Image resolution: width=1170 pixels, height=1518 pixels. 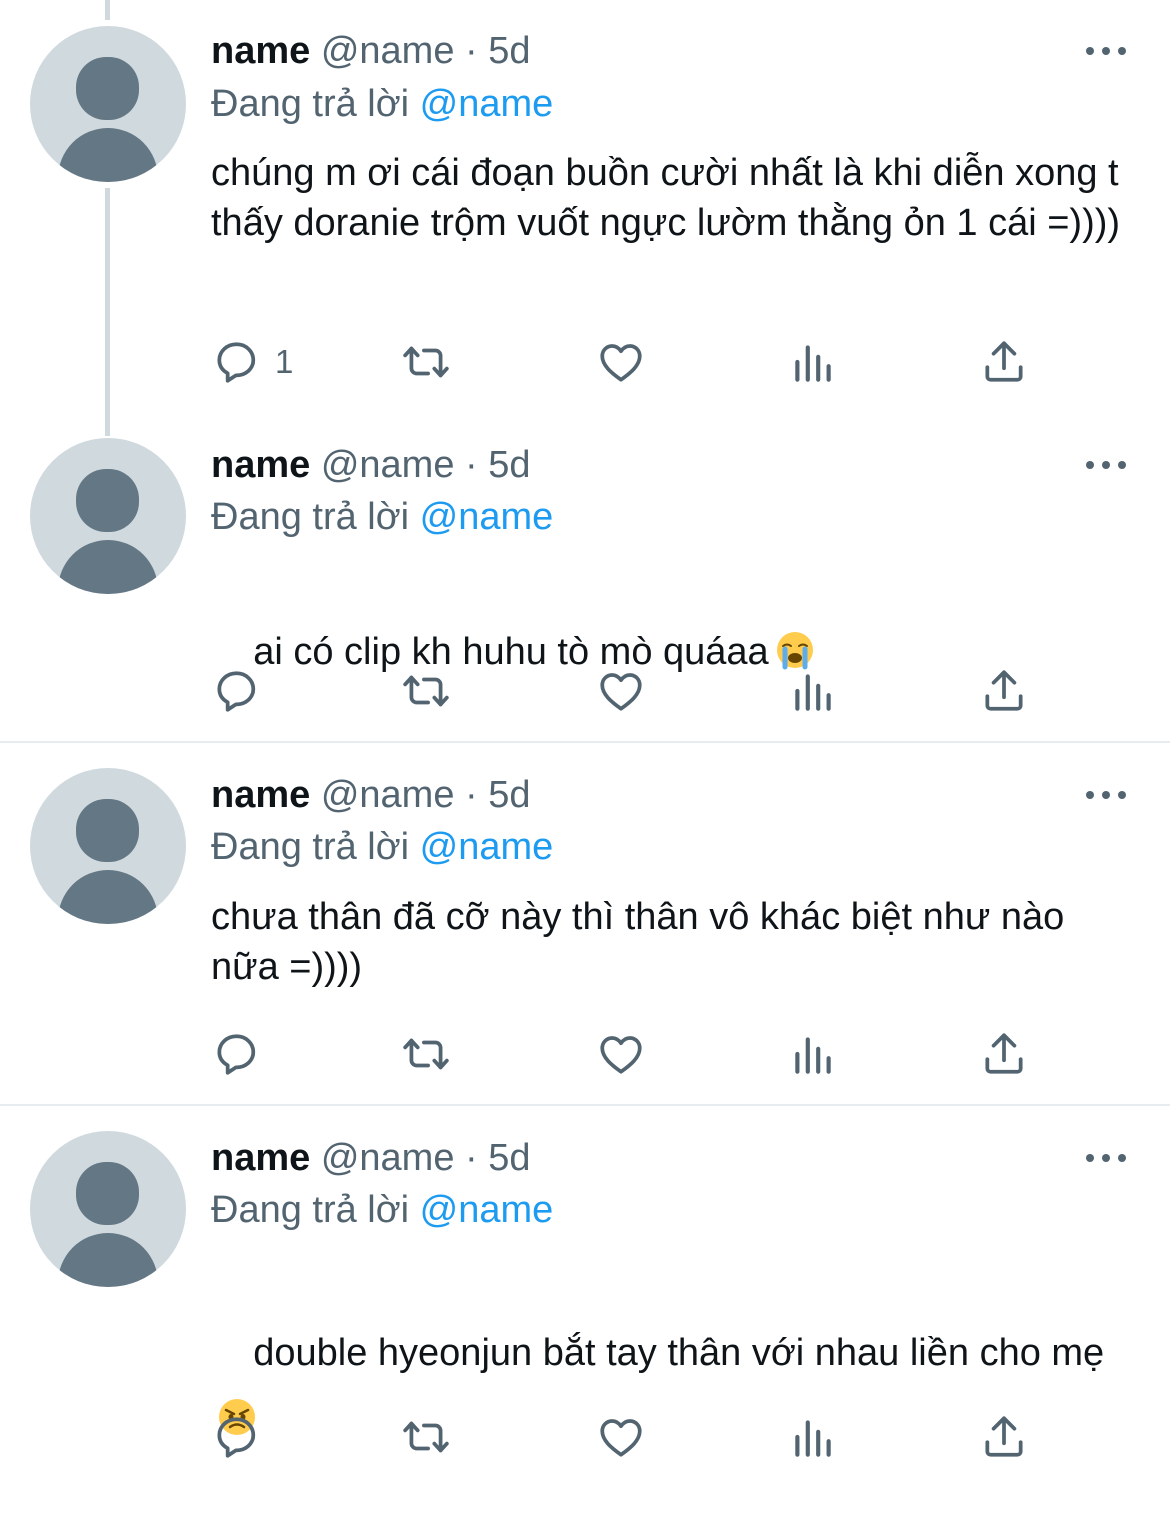 I want to click on tweet-actions: 1, so click(x=626, y=362).